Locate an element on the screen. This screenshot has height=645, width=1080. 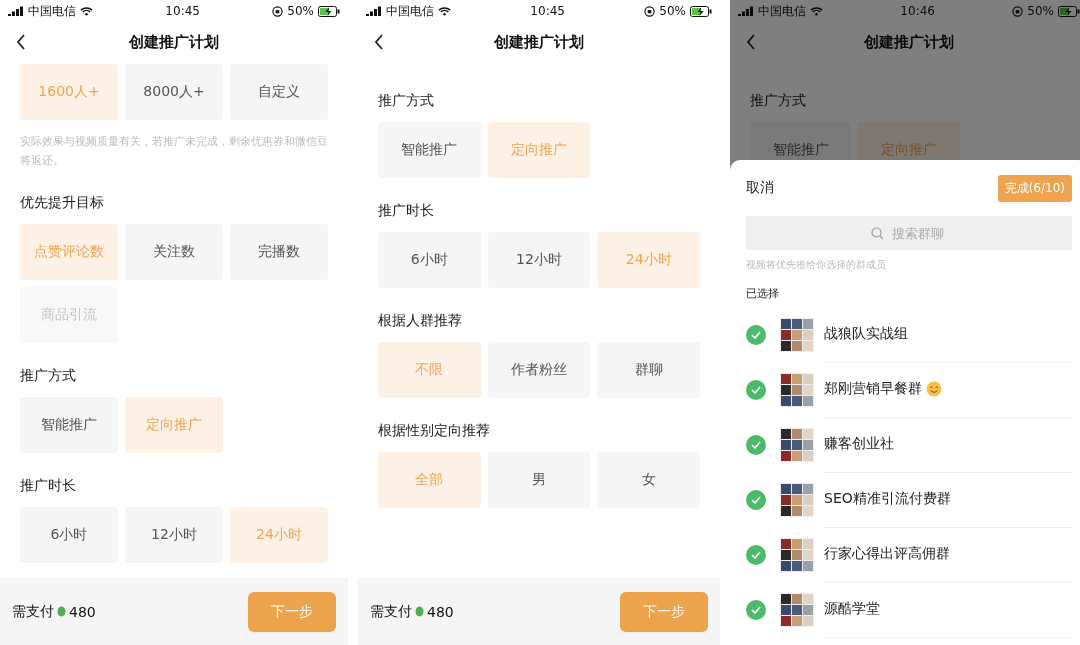
section-heading: 根据性别定向推荐 is located at coordinates (434, 431).